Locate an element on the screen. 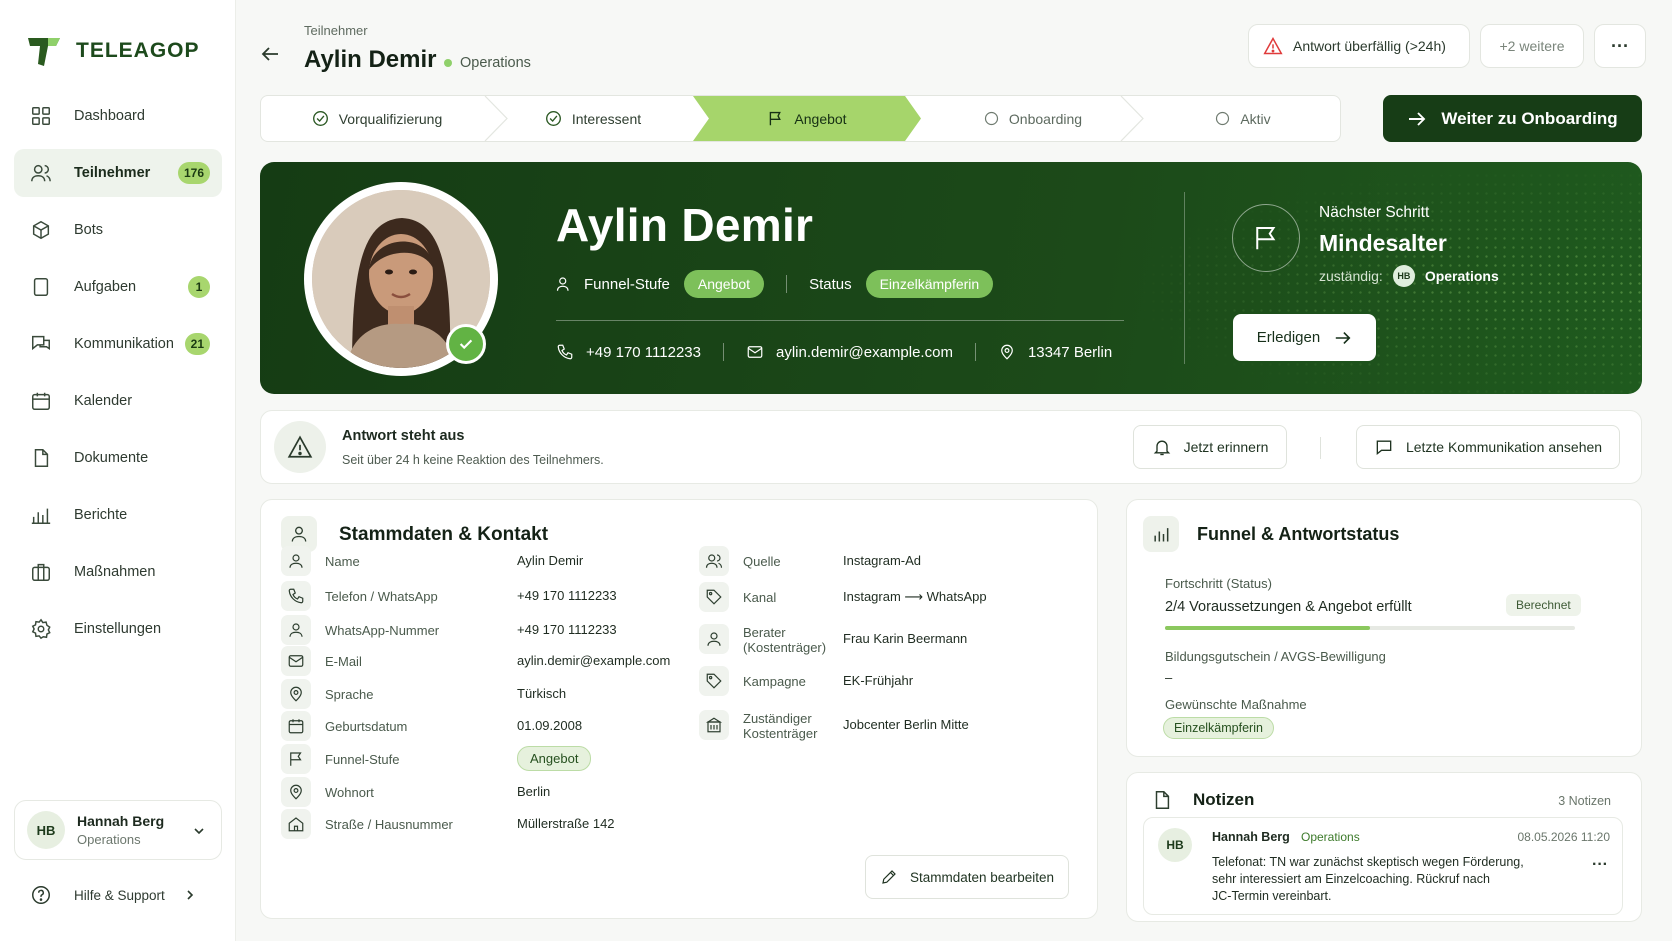 This screenshot has height=941, width=1672. calendar-icon is located at coordinates (296, 726).